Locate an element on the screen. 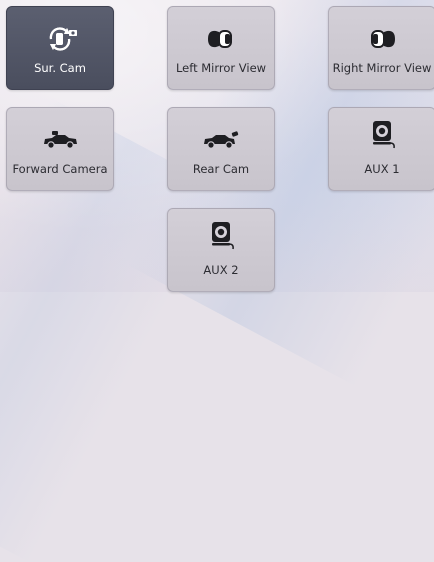 This screenshot has height=562, width=434. tile-right-mirror-view: Right Mirror View is located at coordinates (381, 48).